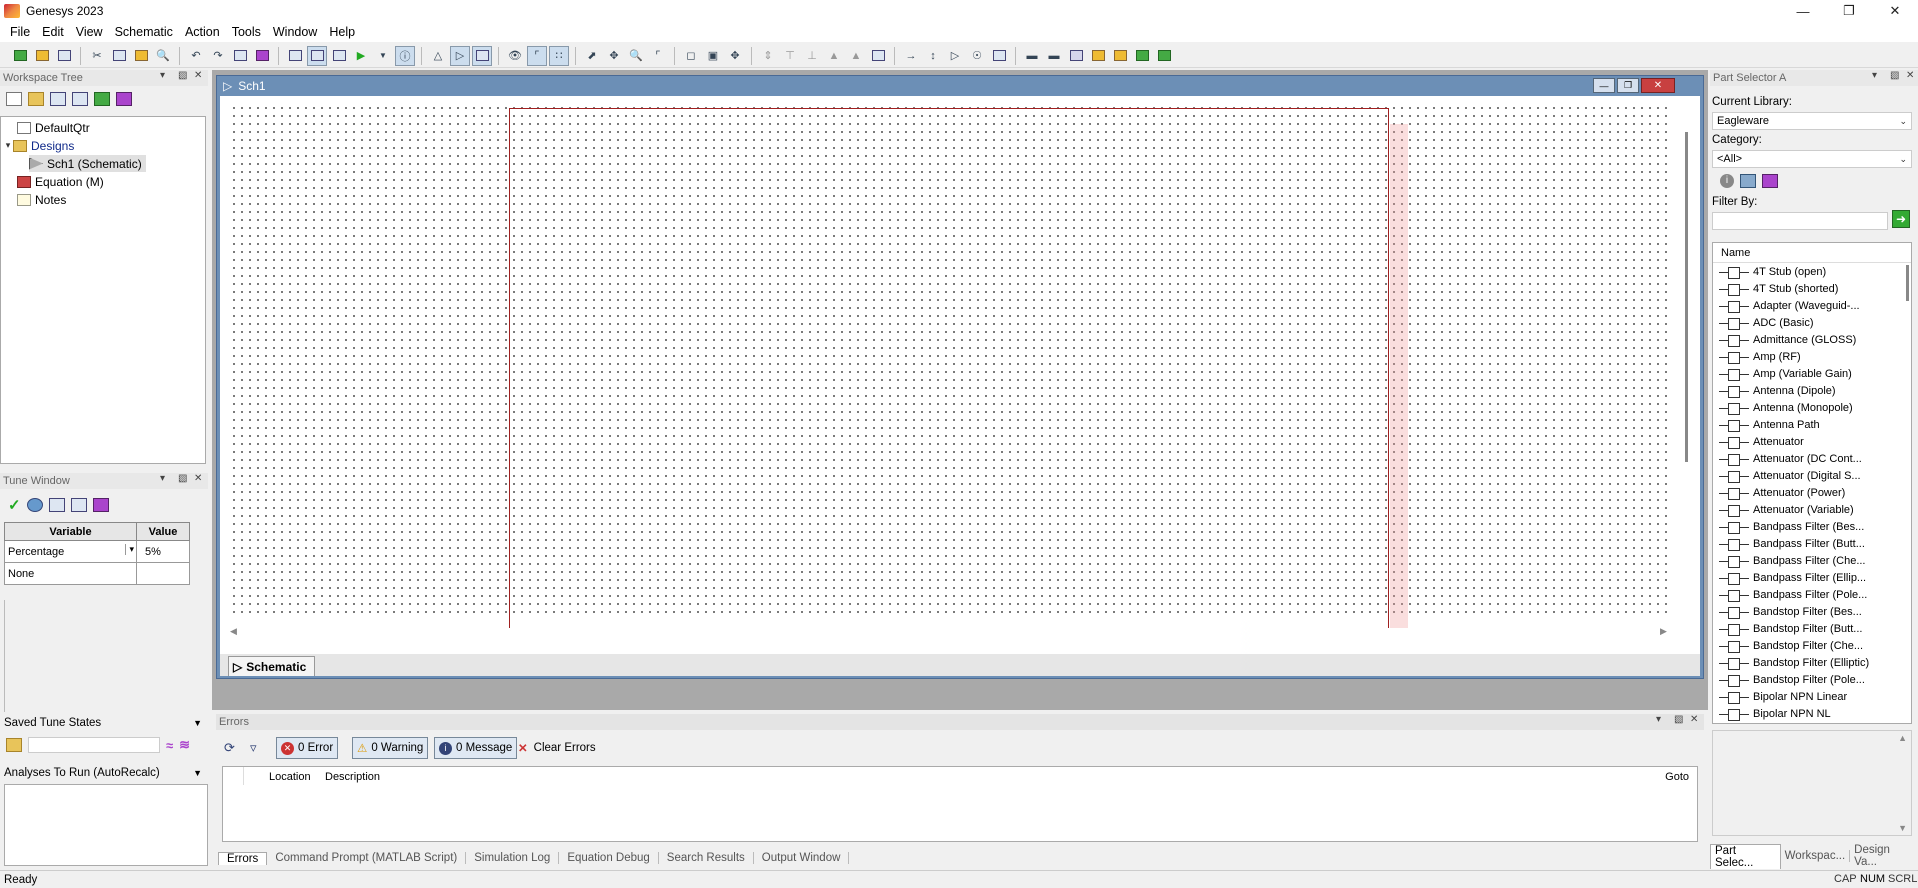  I want to click on zoom-fit-icon: ▣, so click(713, 56).